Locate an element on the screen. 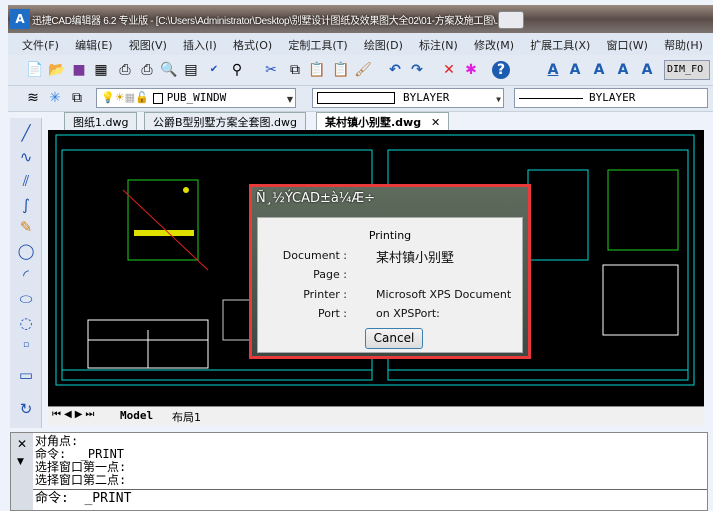  document-label: Document : is located at coordinates (314, 255).